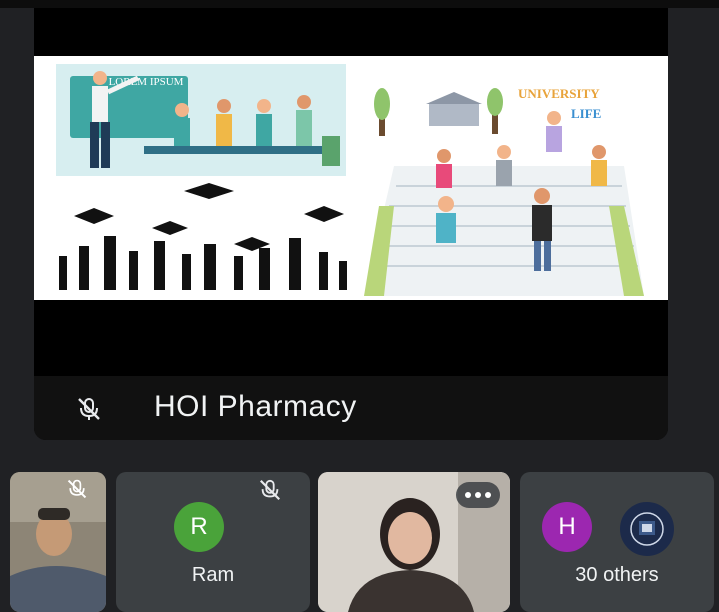 The image size is (719, 612). What do you see at coordinates (504, 192) in the screenshot?
I see `university-scene` at bounding box center [504, 192].